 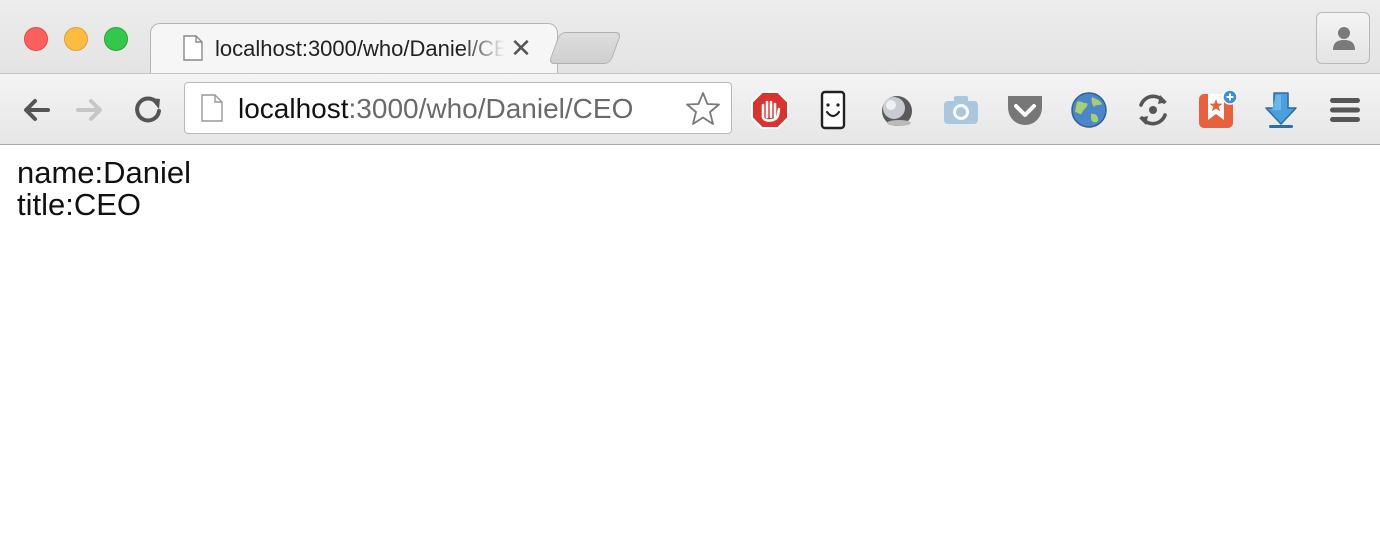 I want to click on globe-icon, so click(x=1089, y=110).